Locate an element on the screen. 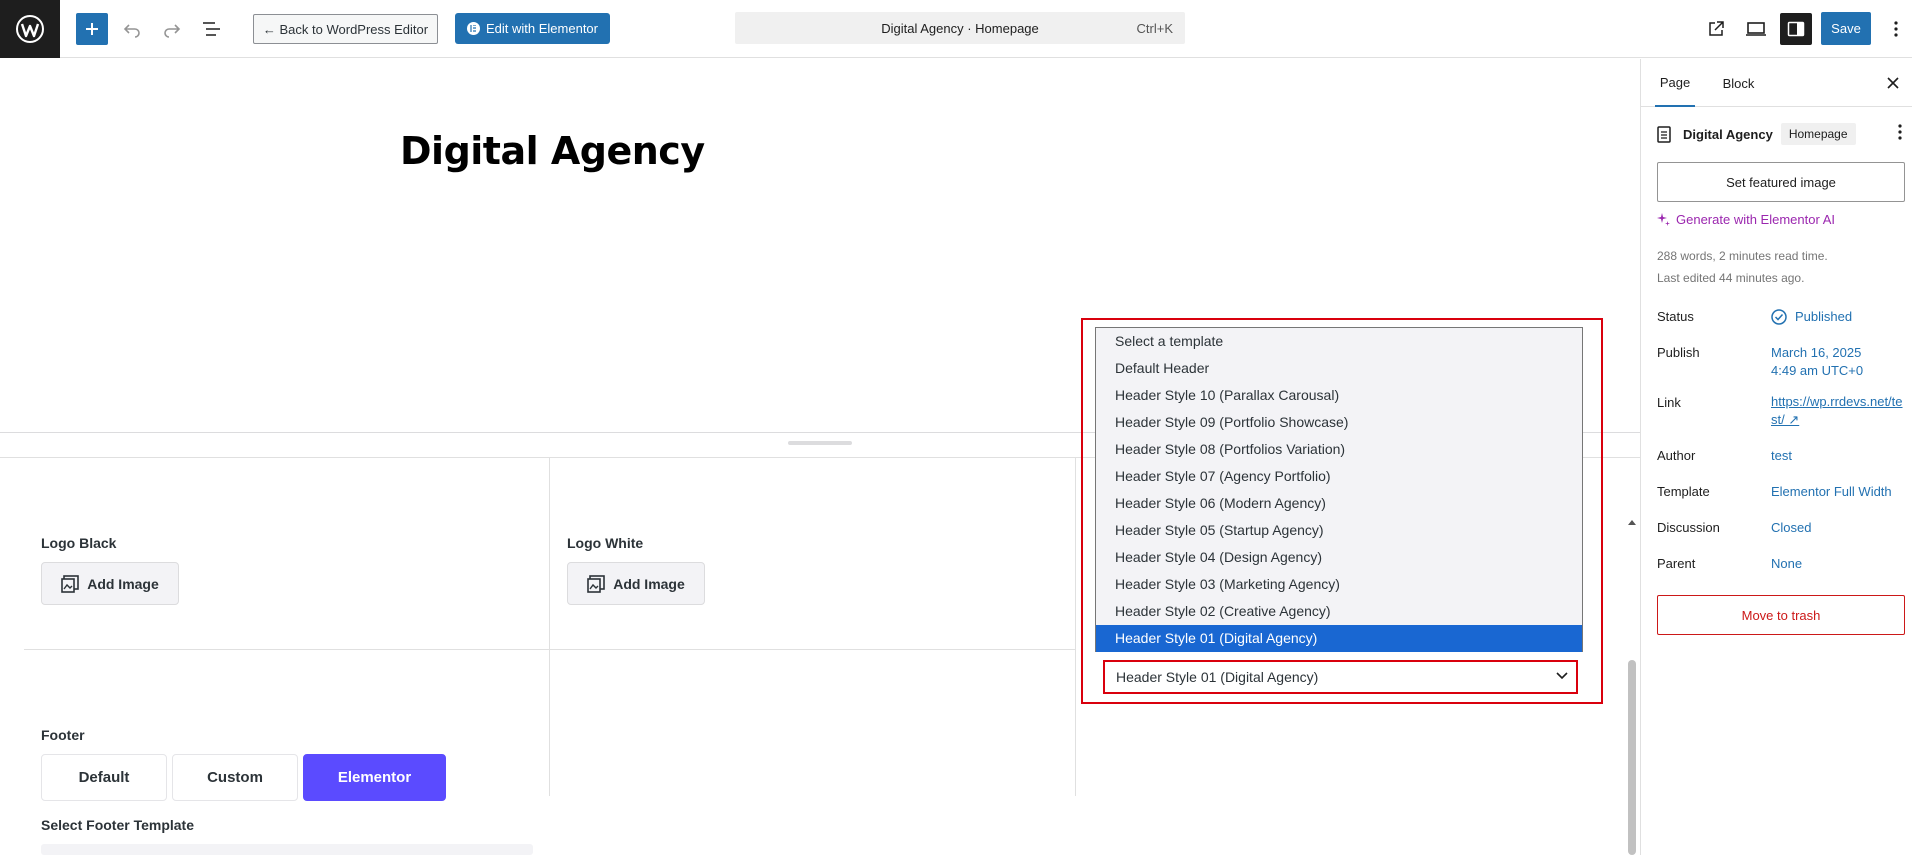 Image resolution: width=1912 pixels, height=855 pixels. word-count-text: 288 words, 2 minutes read time. is located at coordinates (1742, 256).